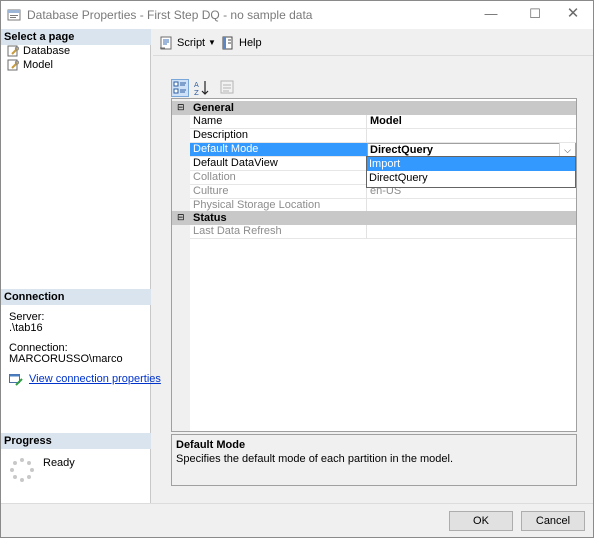 This screenshot has width=594, height=538. Describe the element at coordinates (374, 108) in the screenshot. I see `category-row-general: ⊟ General` at that location.